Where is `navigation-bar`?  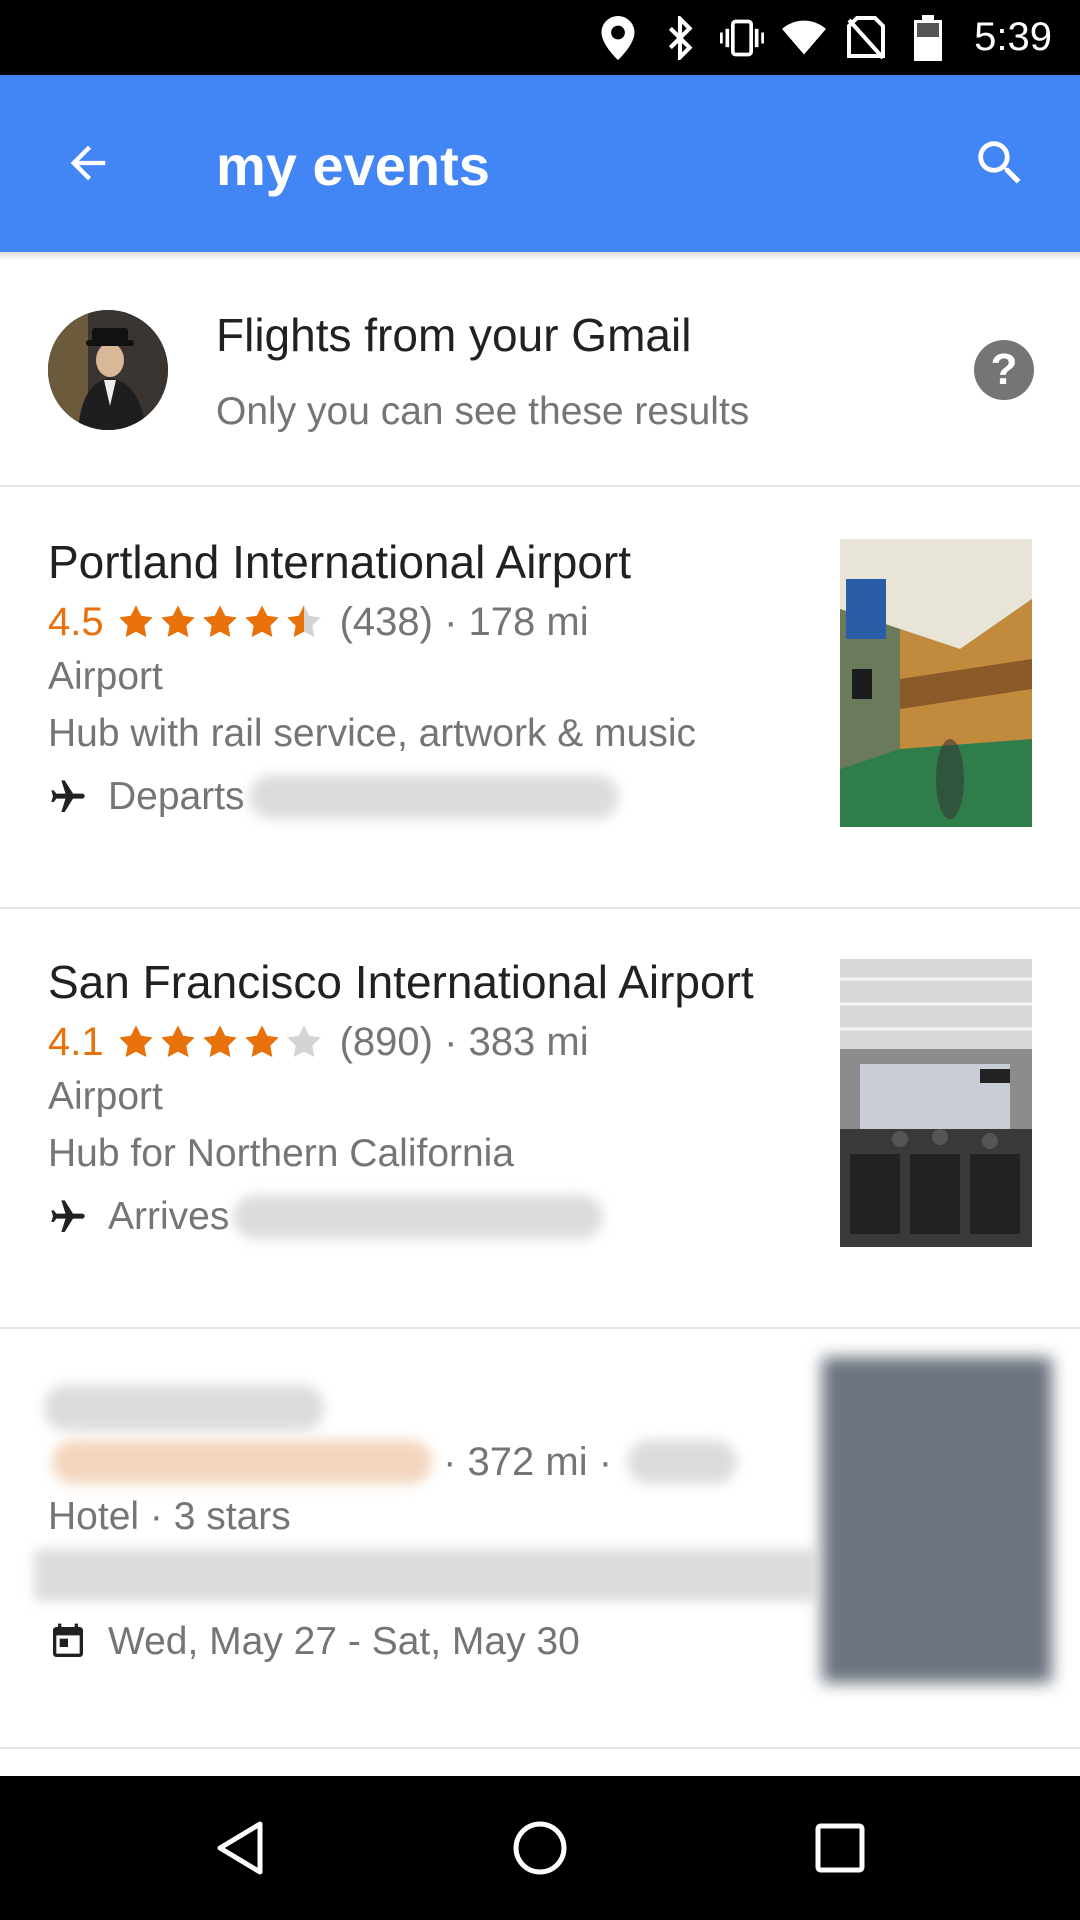 navigation-bar is located at coordinates (540, 1848).